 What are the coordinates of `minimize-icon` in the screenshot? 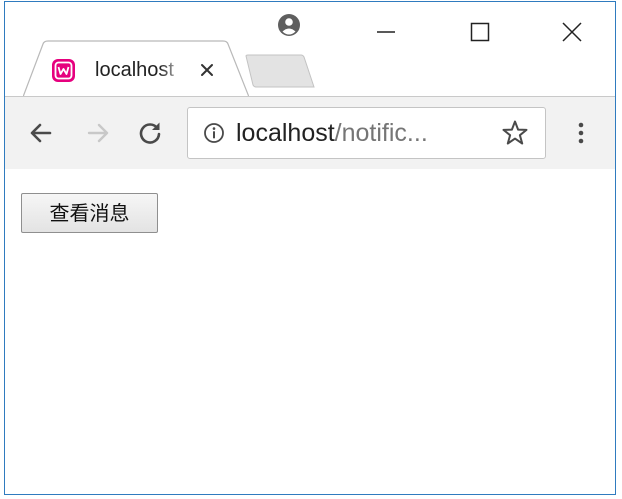 It's located at (386, 32).